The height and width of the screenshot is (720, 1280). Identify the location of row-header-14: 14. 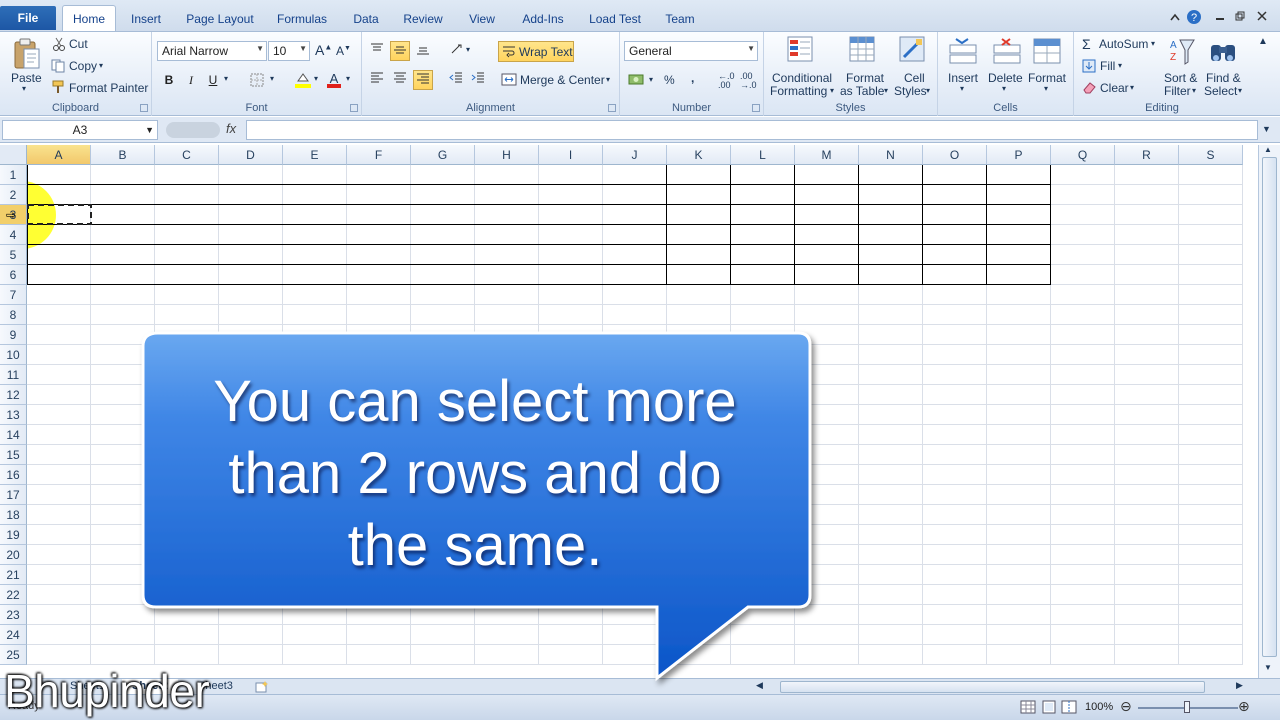
(13, 435).